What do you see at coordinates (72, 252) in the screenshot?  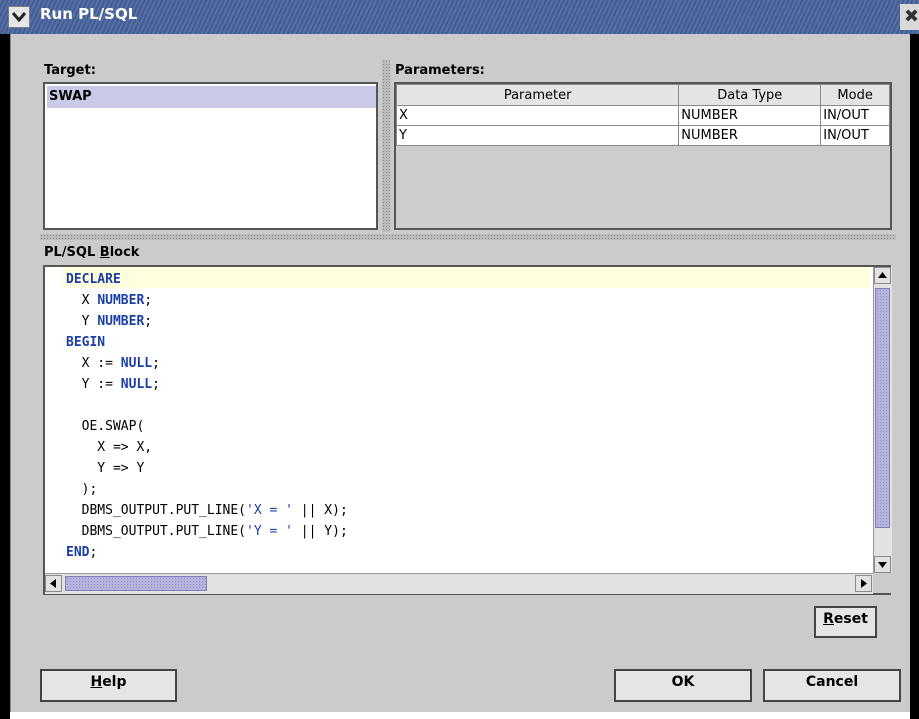 I see `plsql-label-pre: PL/SQL` at bounding box center [72, 252].